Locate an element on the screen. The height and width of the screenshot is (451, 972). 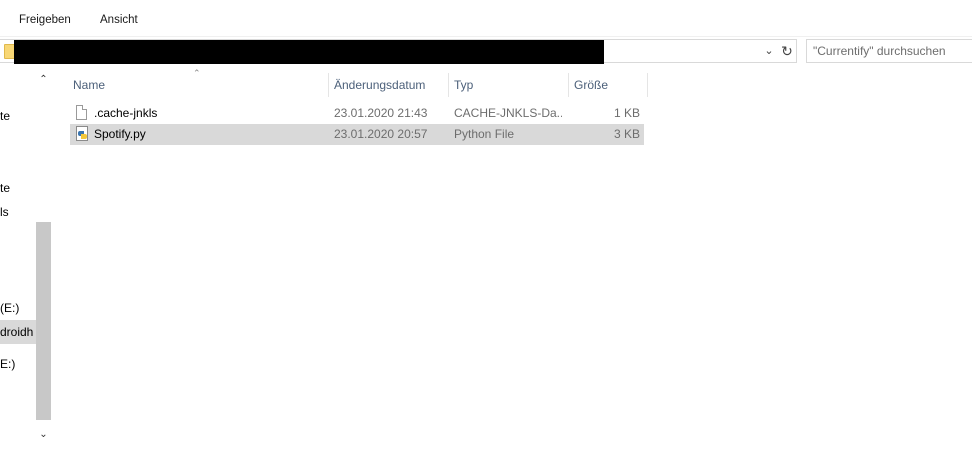
column-header-size: Größe is located at coordinates (591, 85).